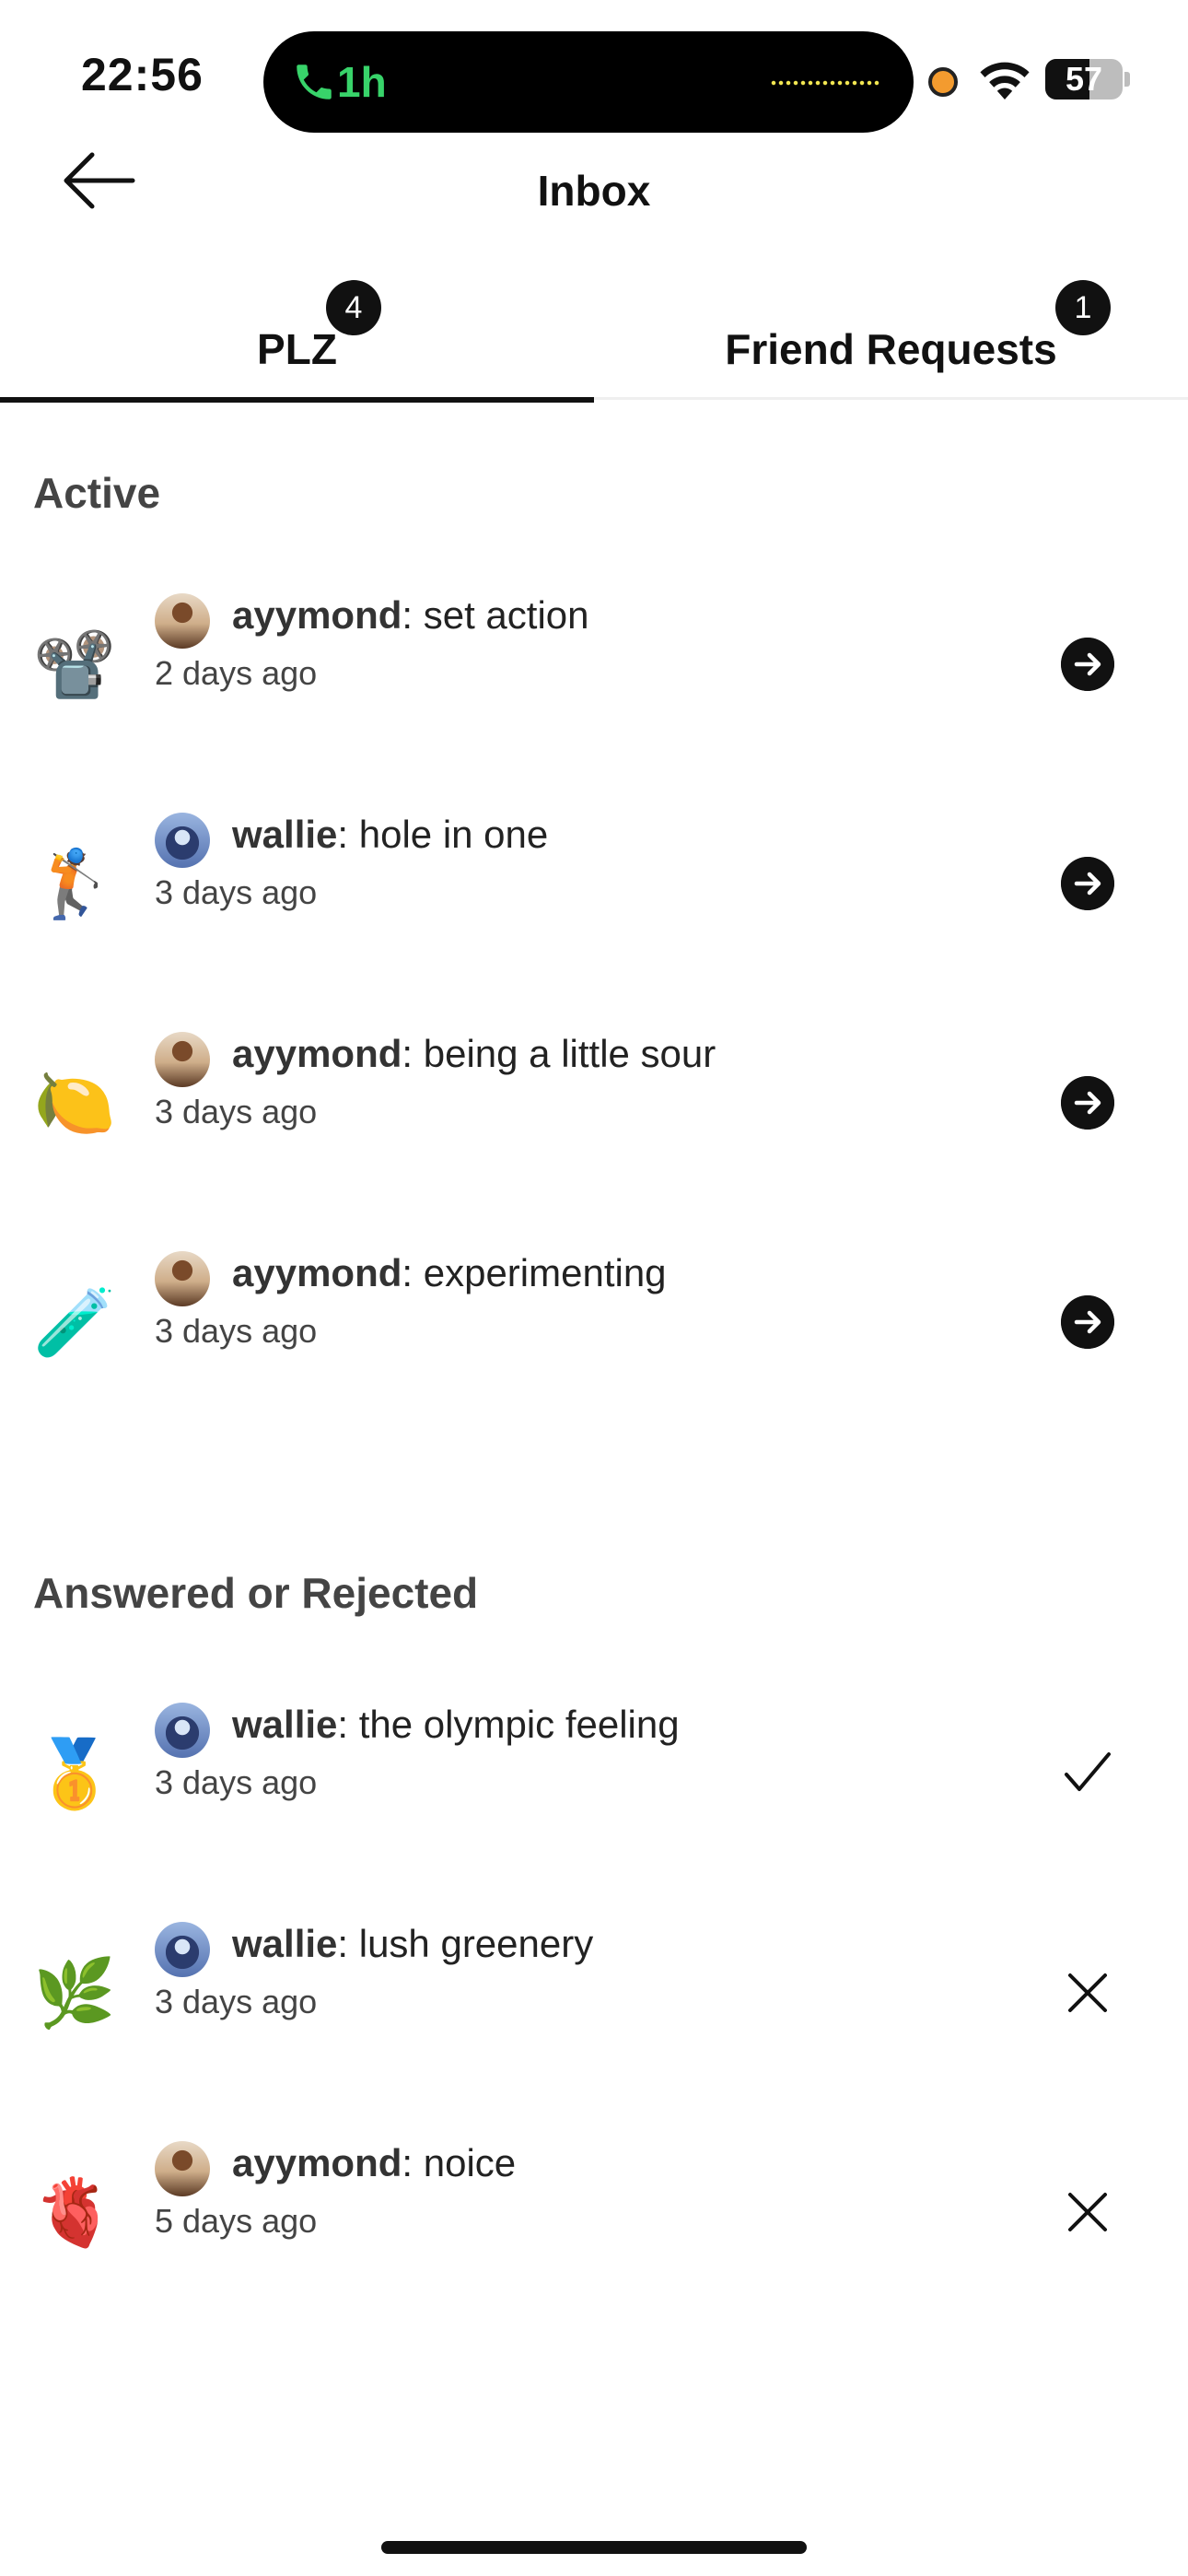 This screenshot has width=1188, height=2576. What do you see at coordinates (236, 673) in the screenshot?
I see `item-timestamp: 2 days ago` at bounding box center [236, 673].